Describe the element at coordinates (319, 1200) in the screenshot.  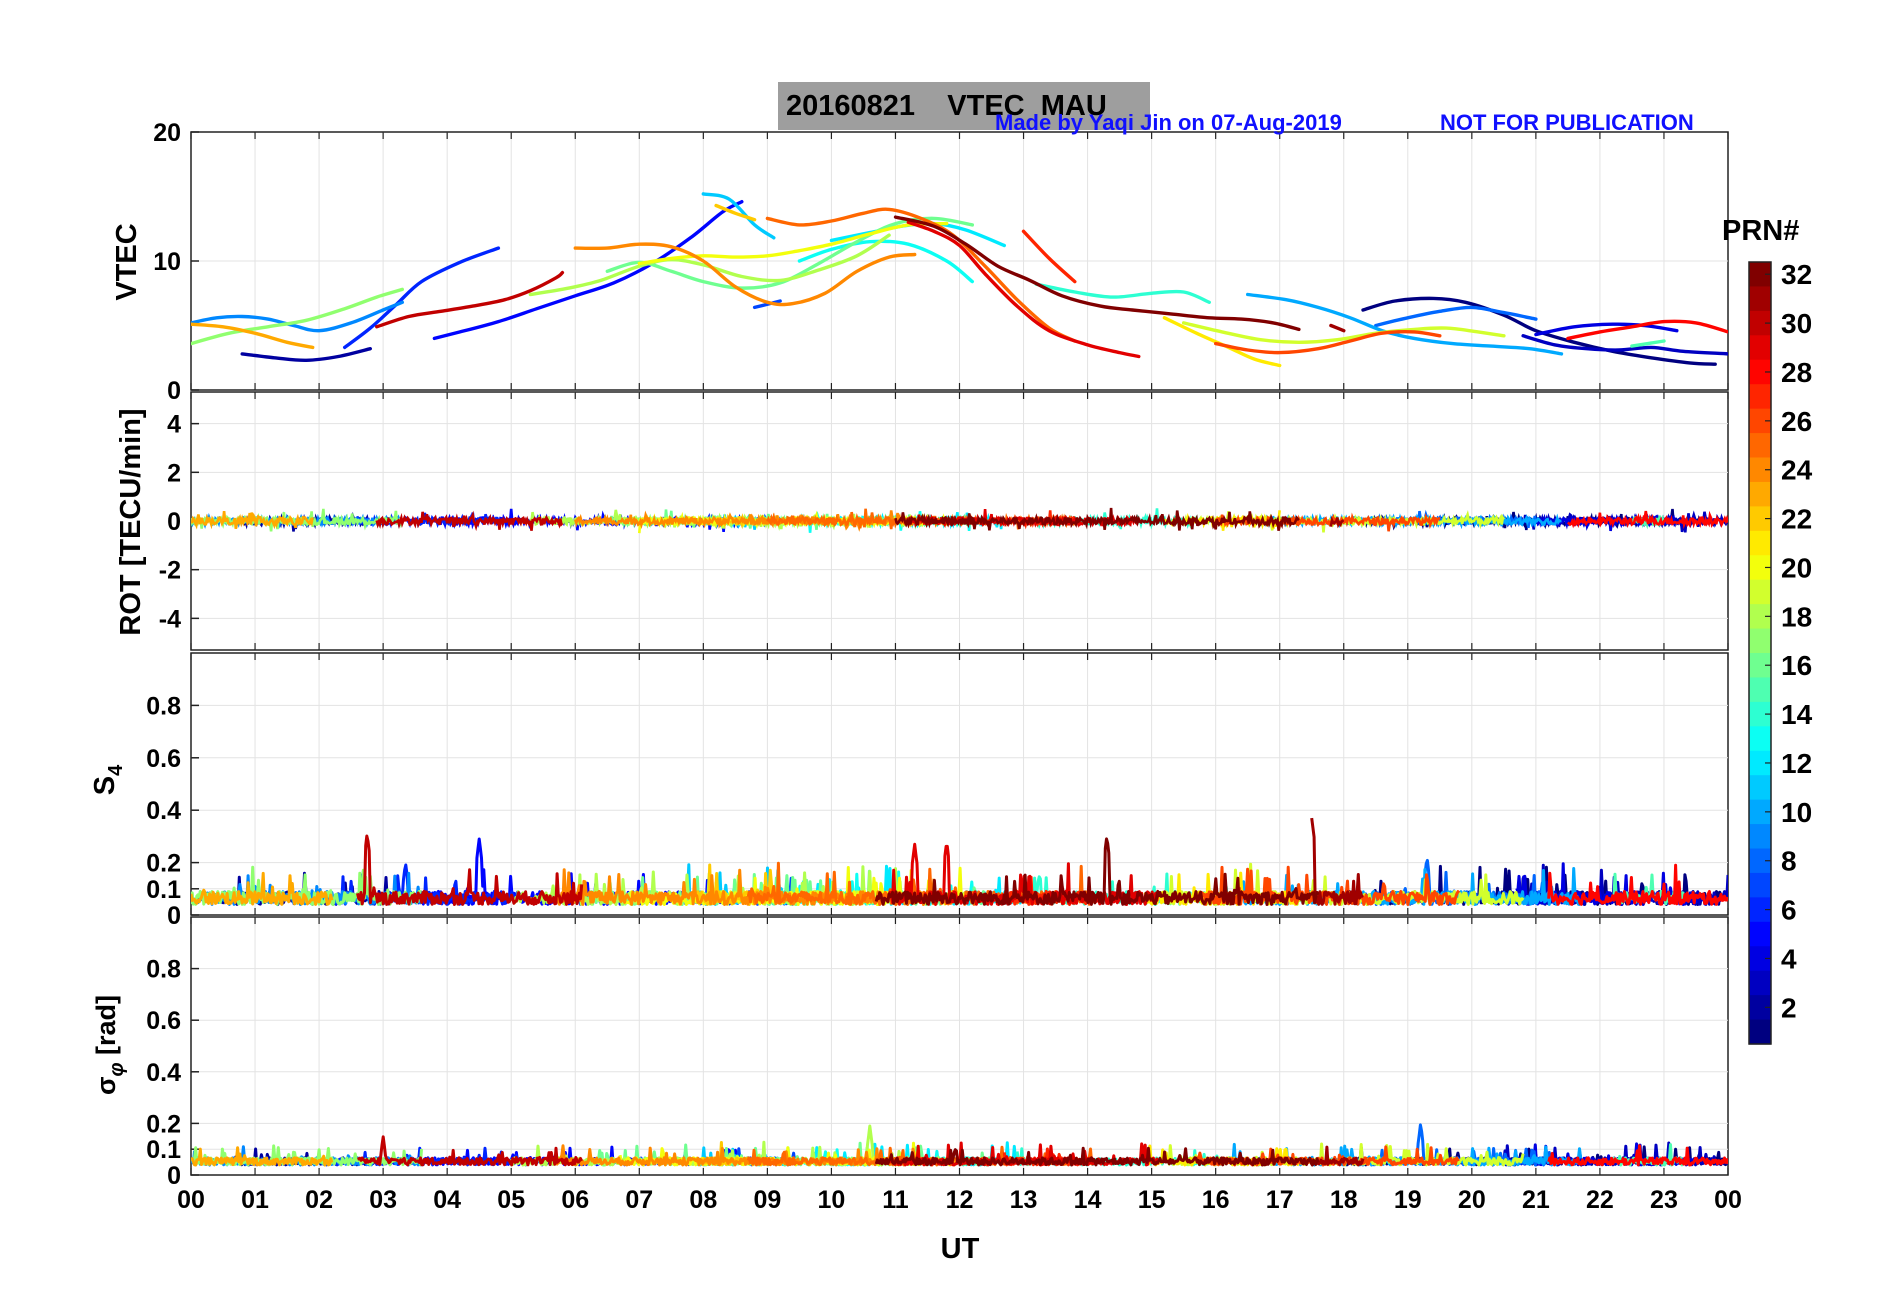
I see `x-tick-label: 02` at that location.